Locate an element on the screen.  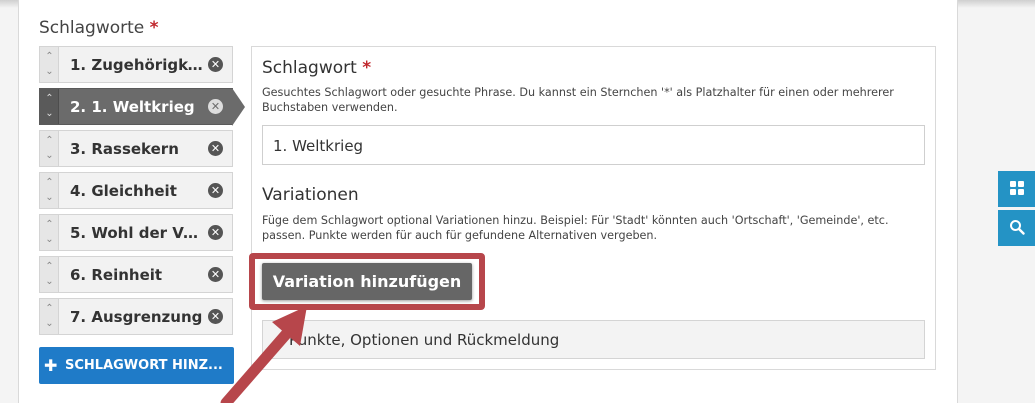
grid-icon is located at coordinates (1016, 188).